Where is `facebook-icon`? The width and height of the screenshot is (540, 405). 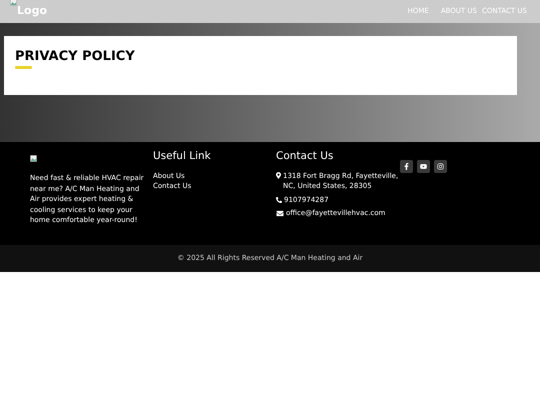 facebook-icon is located at coordinates (406, 166).